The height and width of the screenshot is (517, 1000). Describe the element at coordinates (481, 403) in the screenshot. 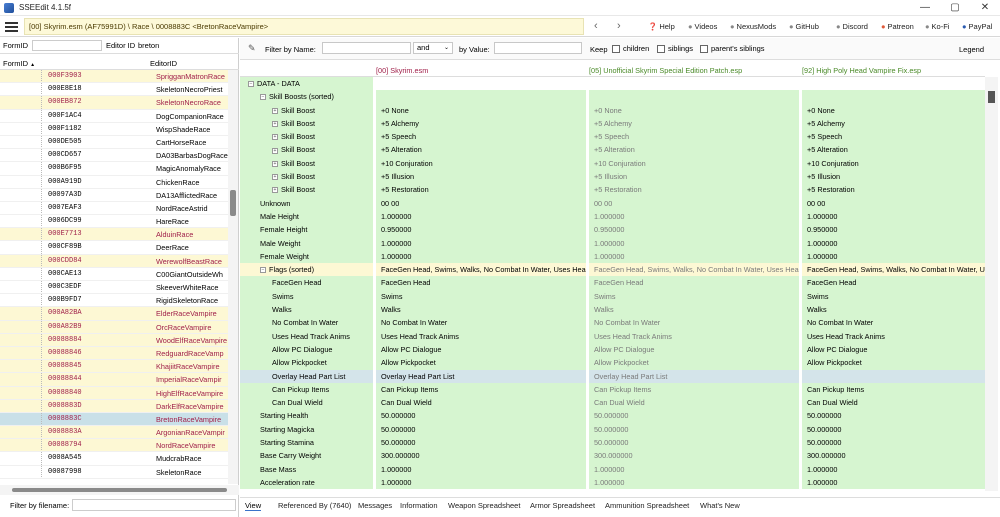

I see `field-value-skyrim: Can Dual Wield` at that location.